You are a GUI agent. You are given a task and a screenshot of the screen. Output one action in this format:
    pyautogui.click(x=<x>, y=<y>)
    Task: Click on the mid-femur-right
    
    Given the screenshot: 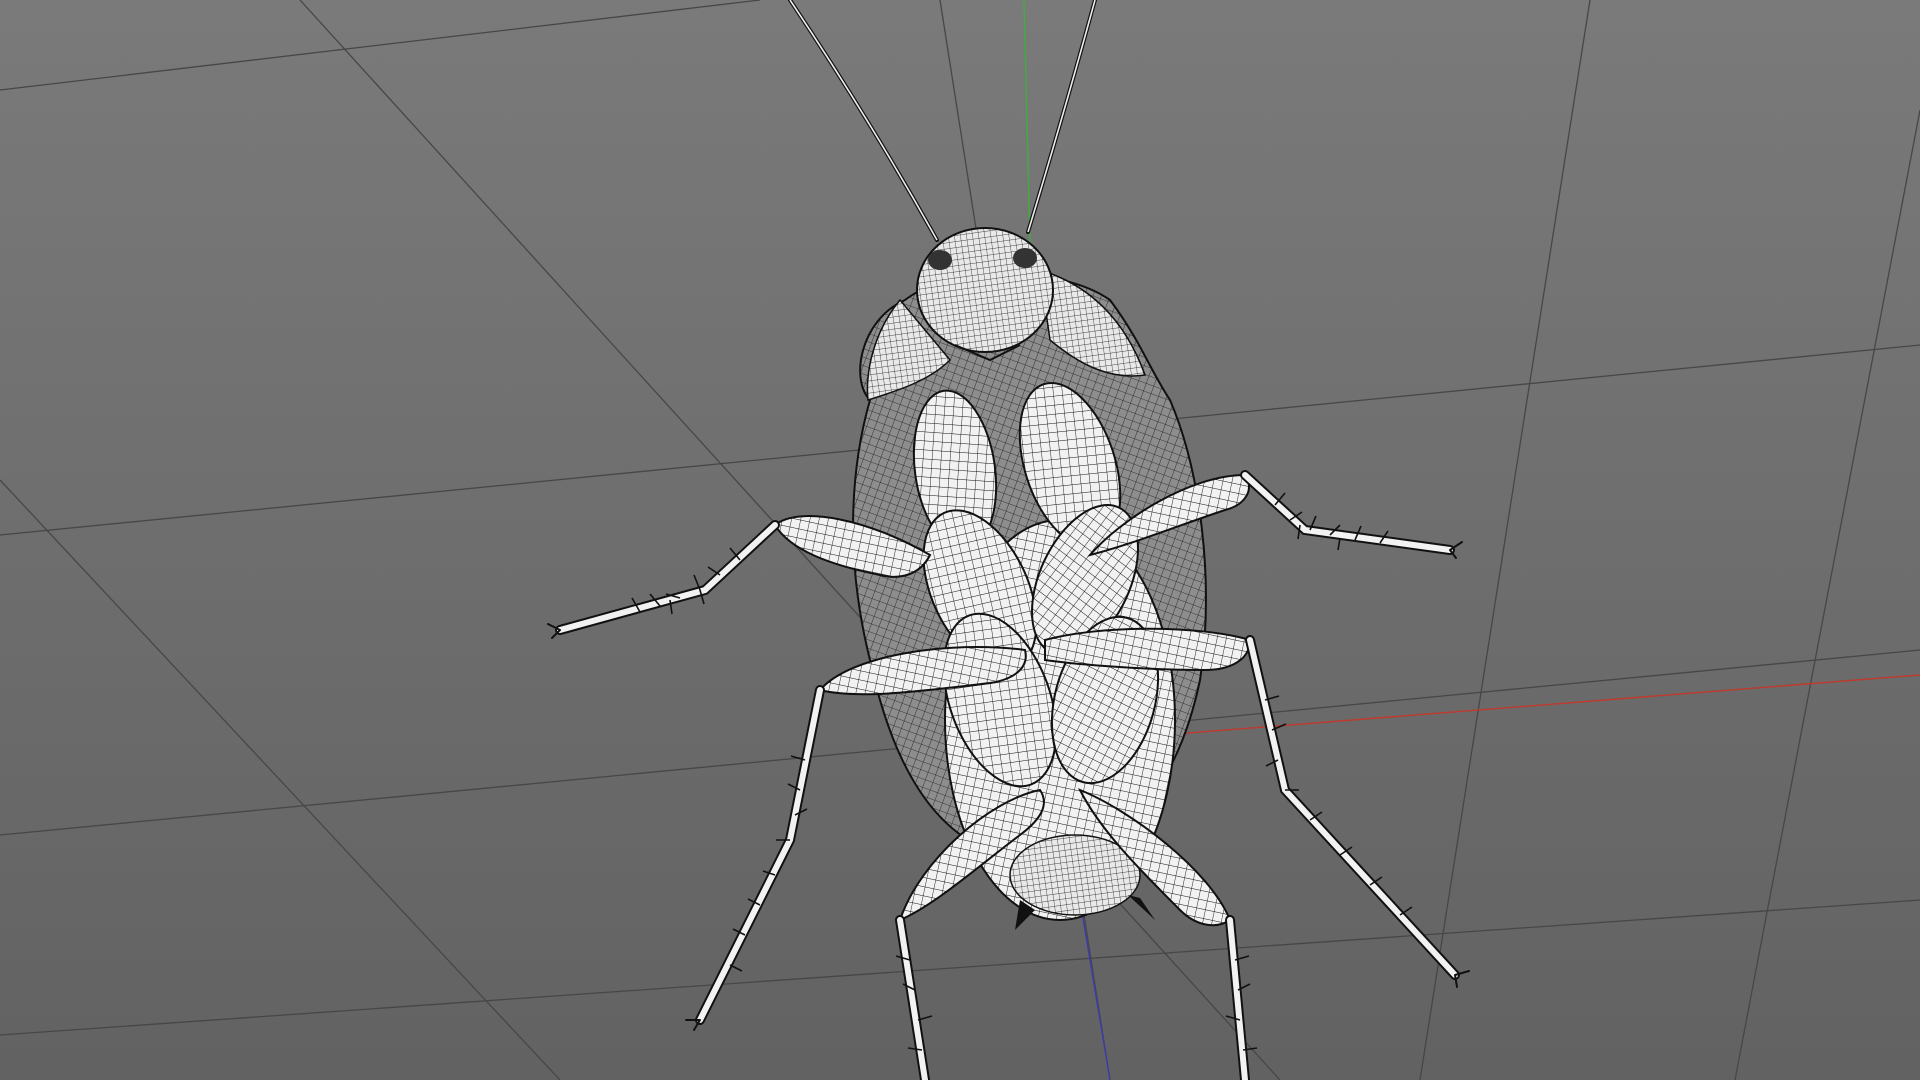 What is the action you would take?
    pyautogui.click(x=1148, y=649)
    